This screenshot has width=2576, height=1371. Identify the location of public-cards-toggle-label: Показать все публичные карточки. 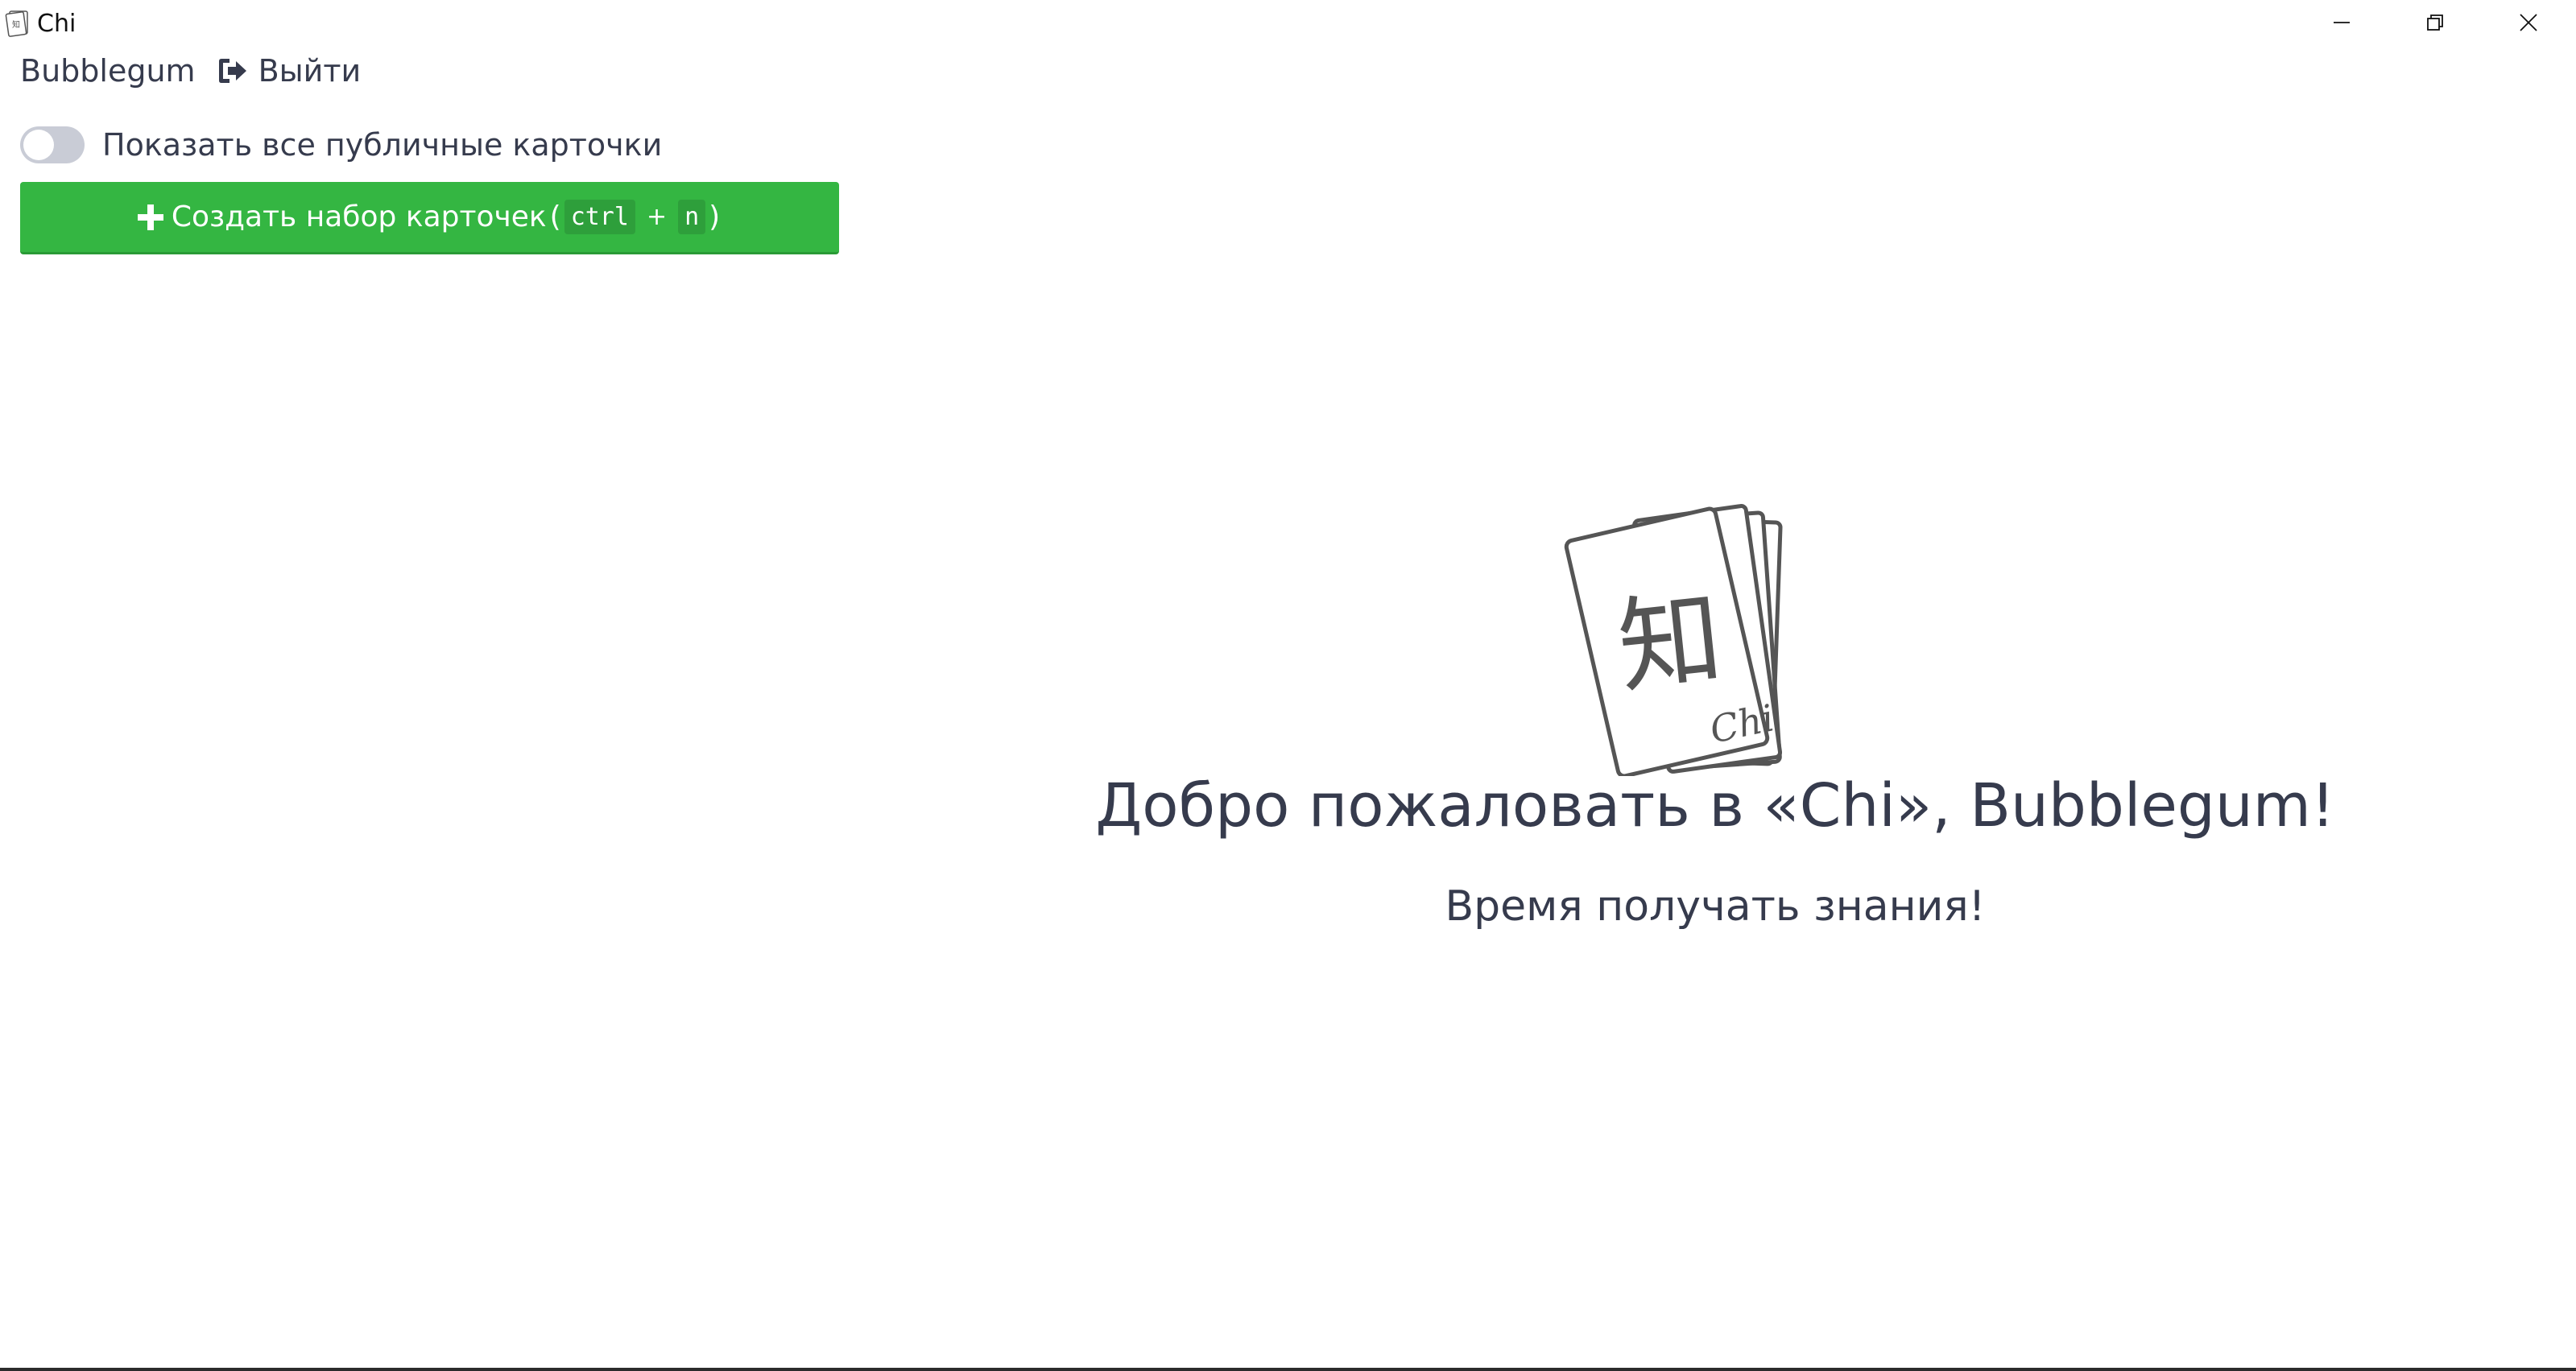
(382, 145).